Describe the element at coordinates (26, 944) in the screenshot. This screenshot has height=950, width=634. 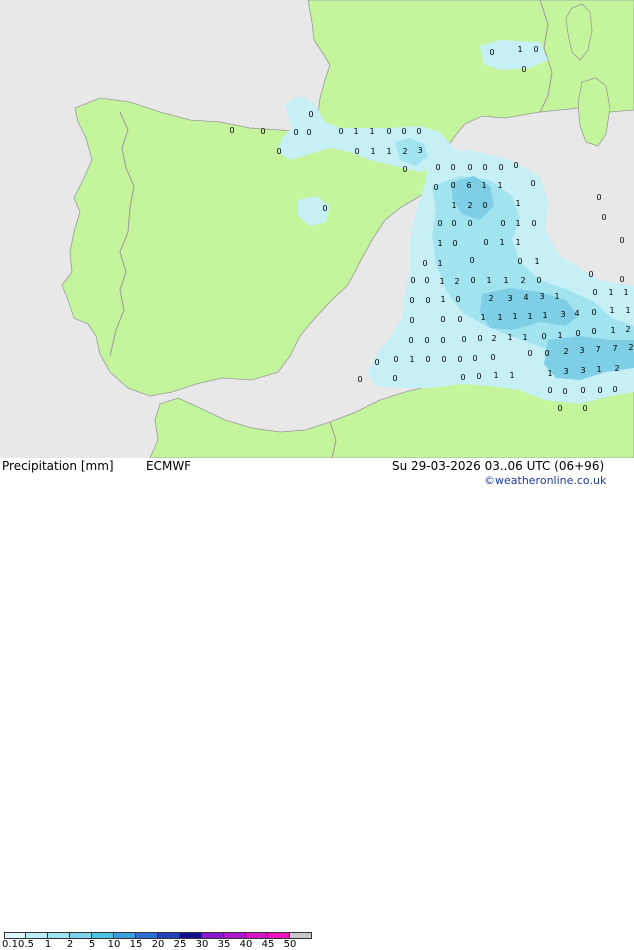
I see `colorbar-tick-label: 0.5` at that location.